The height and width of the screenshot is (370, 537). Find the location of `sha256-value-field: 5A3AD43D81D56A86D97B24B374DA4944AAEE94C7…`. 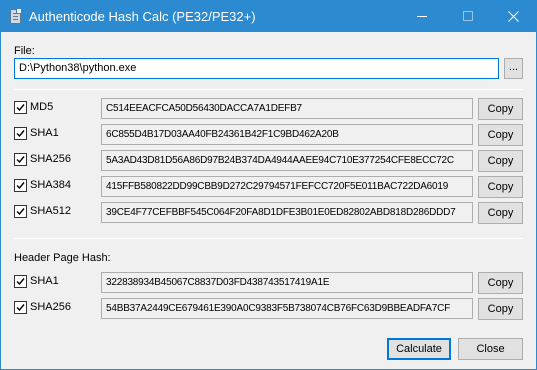

sha256-value-field: 5A3AD43D81D56A86D97B24B374DA4944AAEE94C7… is located at coordinates (287, 160).